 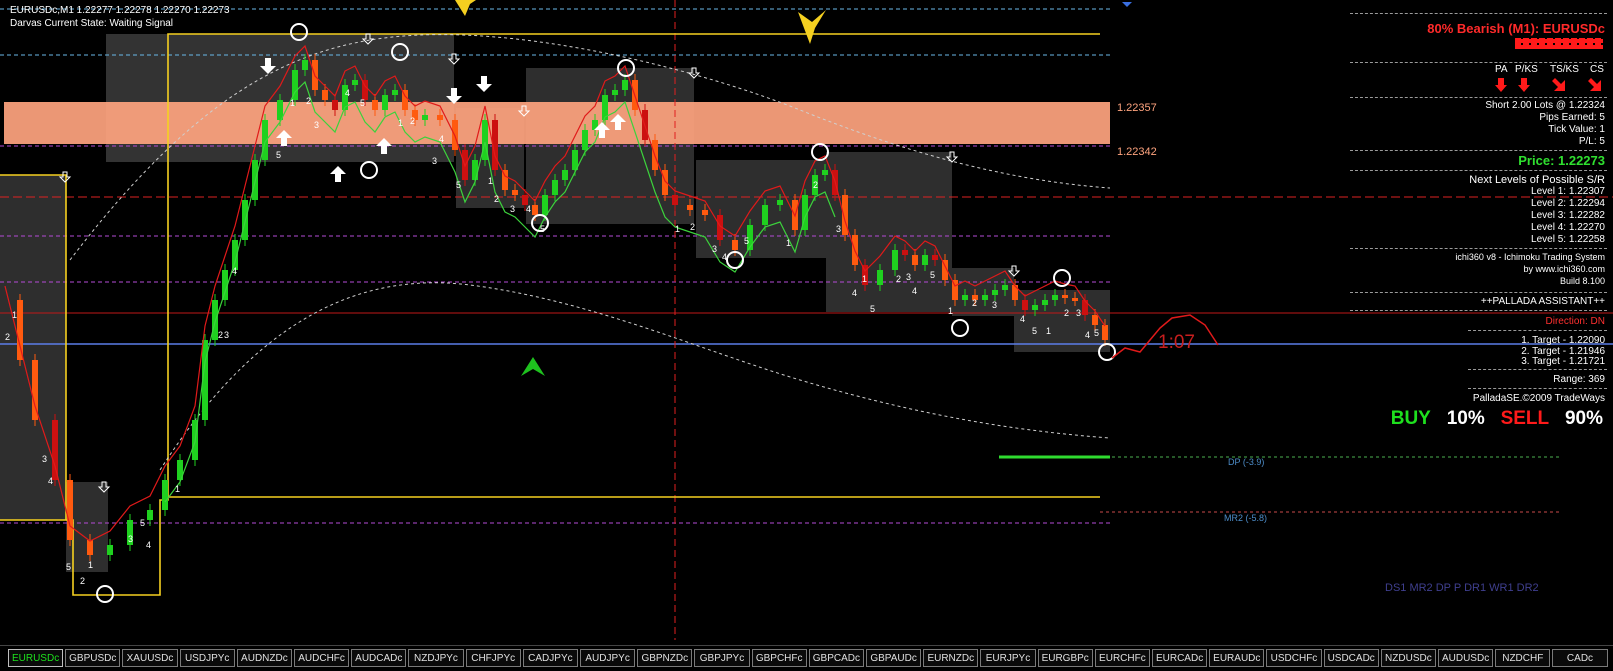 I want to click on swing-circle-icon, so click(x=105, y=594).